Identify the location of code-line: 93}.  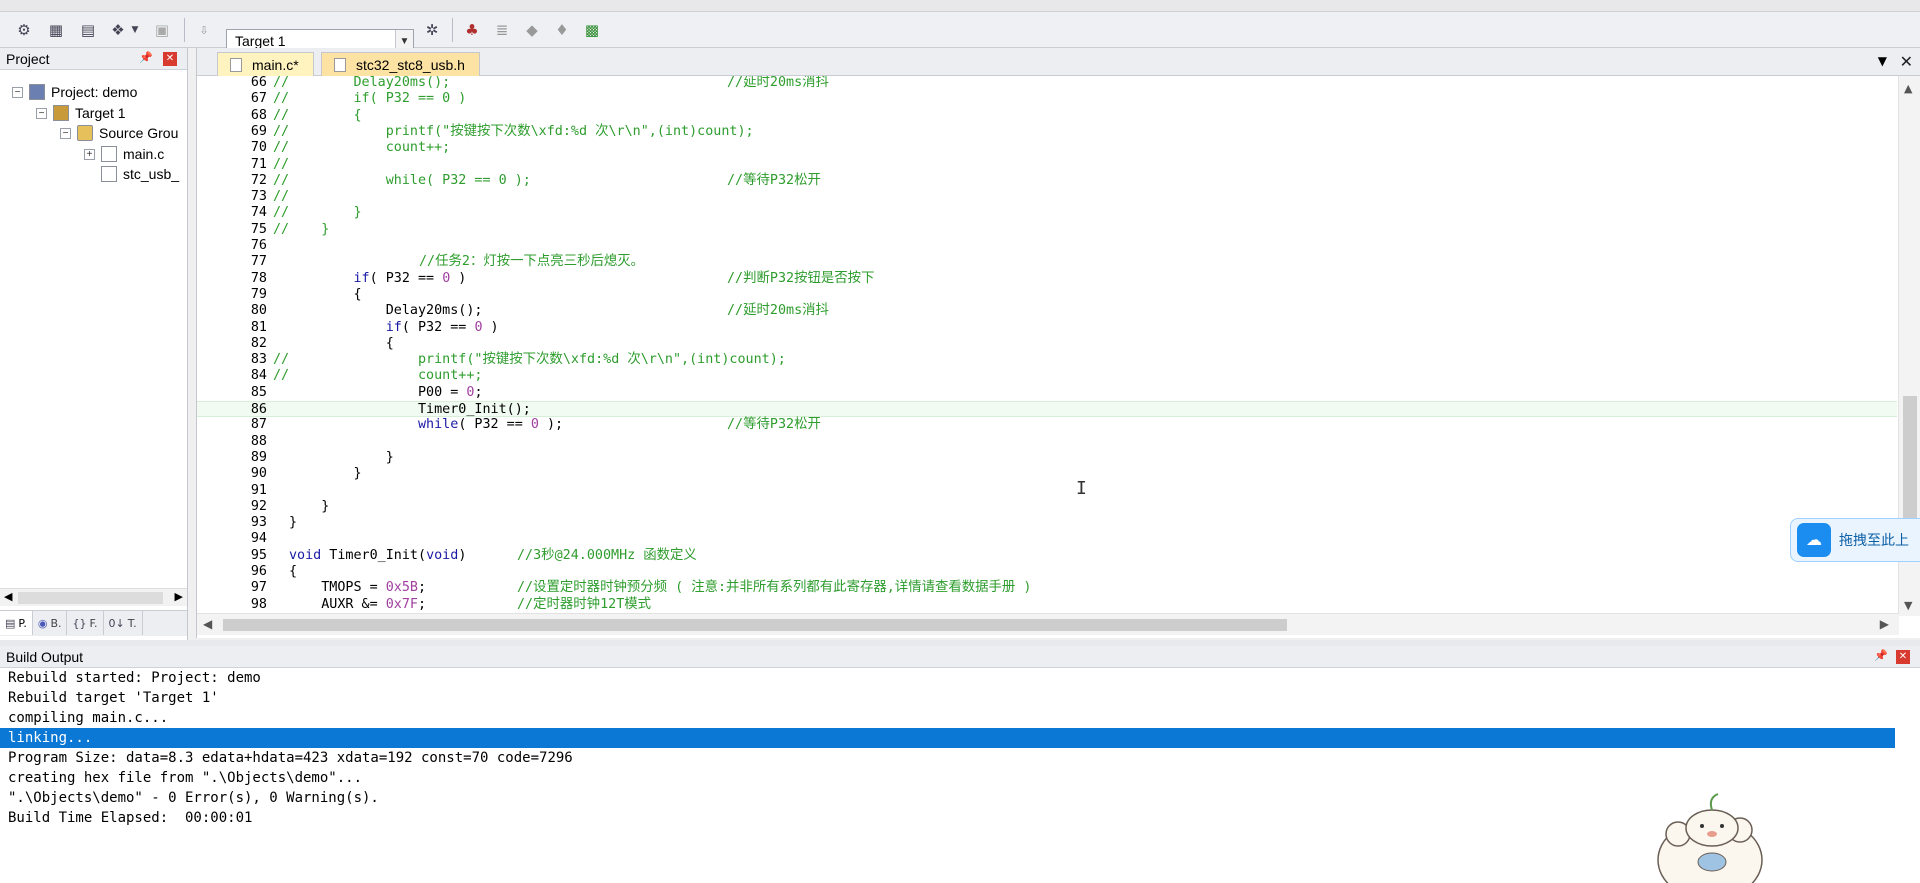
(1047, 523).